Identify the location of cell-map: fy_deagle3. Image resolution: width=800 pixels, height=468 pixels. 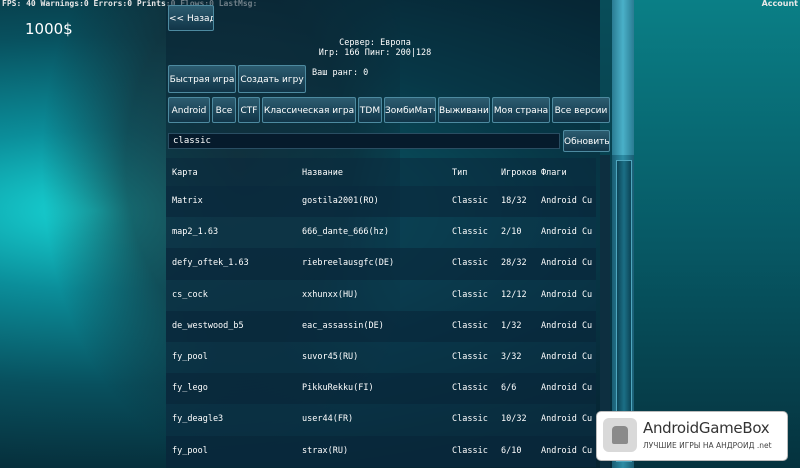
(198, 419).